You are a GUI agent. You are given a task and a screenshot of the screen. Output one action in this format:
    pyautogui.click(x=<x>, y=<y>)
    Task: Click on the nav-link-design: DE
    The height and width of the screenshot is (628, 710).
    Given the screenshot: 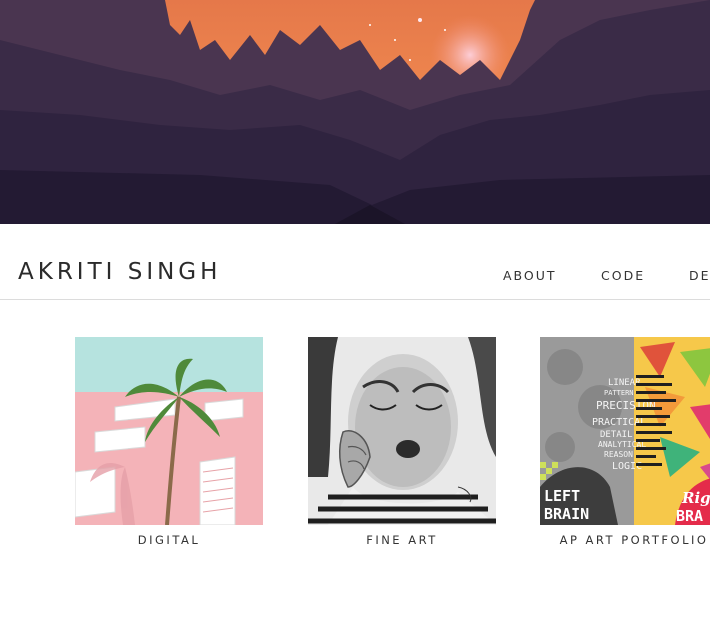 What is the action you would take?
    pyautogui.click(x=699, y=276)
    